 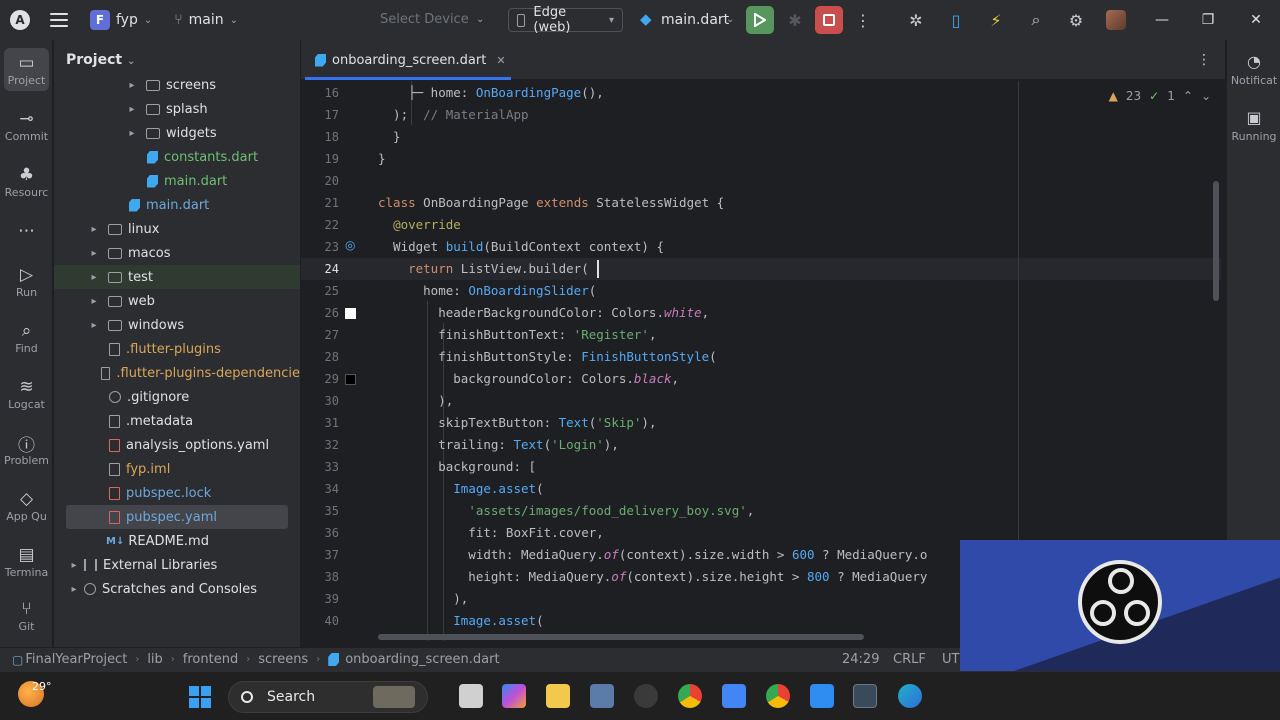 I want to click on chatgpt-icon, so click(x=646, y=696).